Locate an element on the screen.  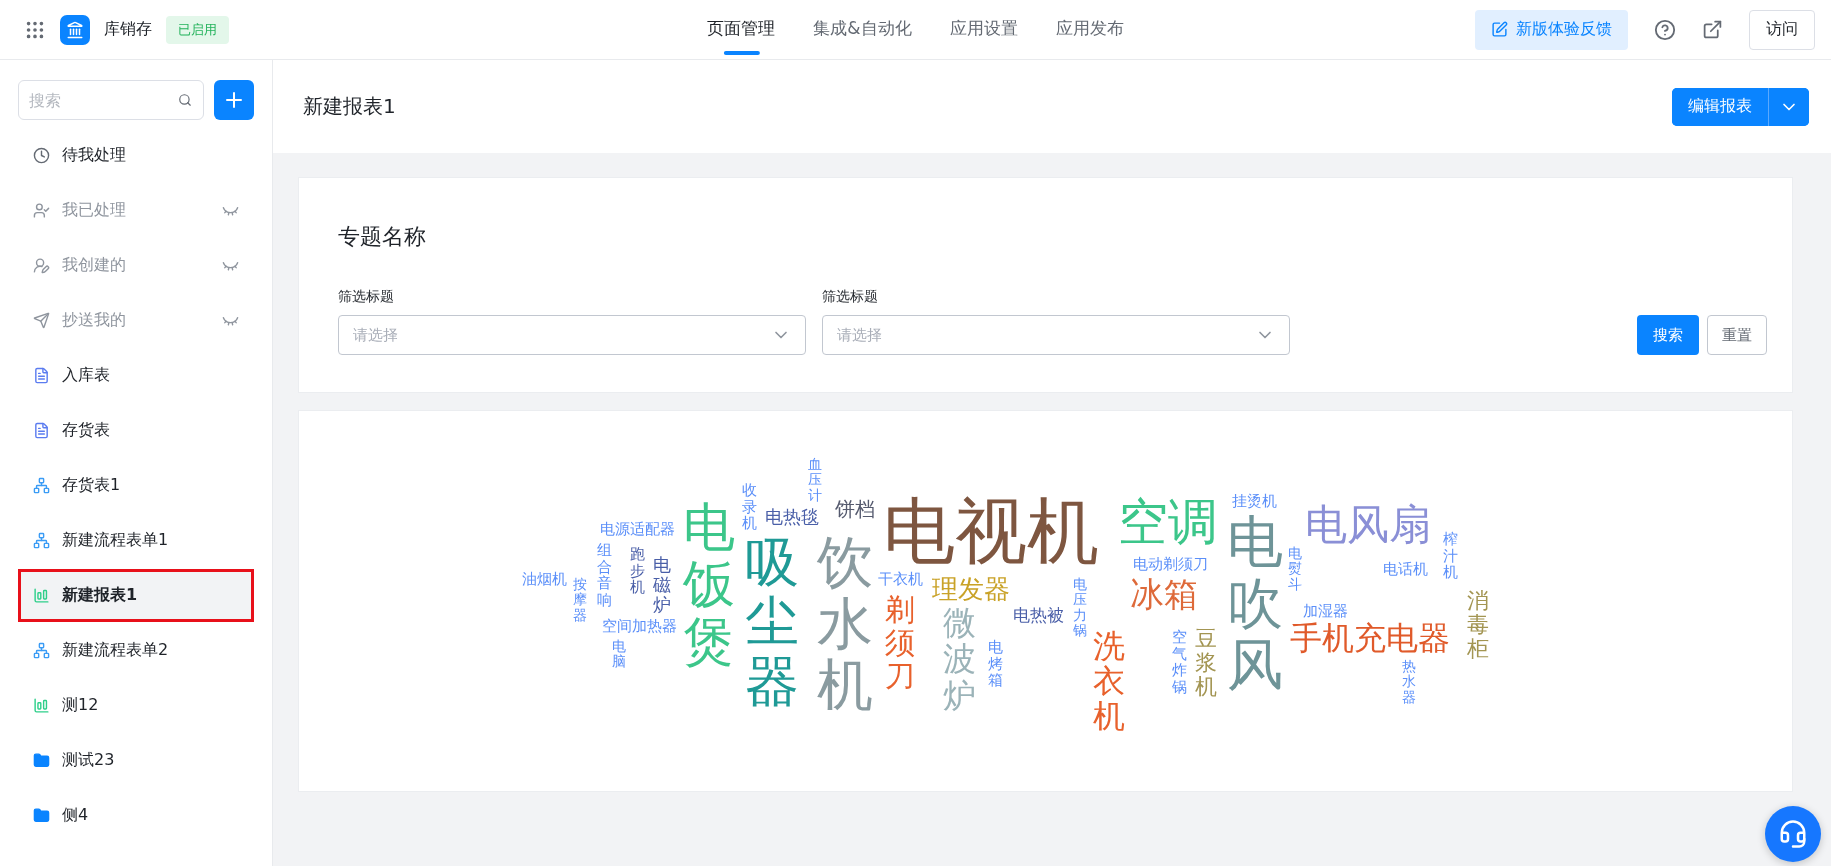
sidebar-item: 新建报表1 is located at coordinates (136, 595).